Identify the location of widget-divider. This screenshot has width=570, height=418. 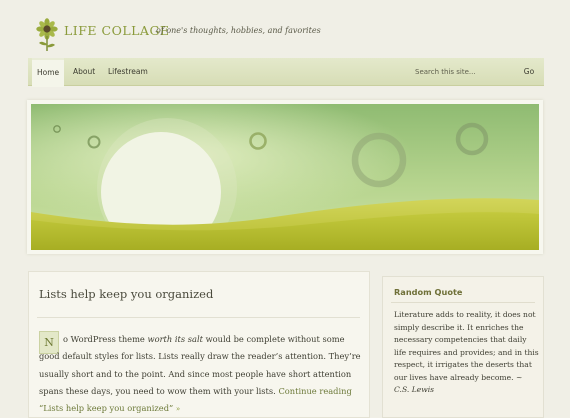
(463, 302).